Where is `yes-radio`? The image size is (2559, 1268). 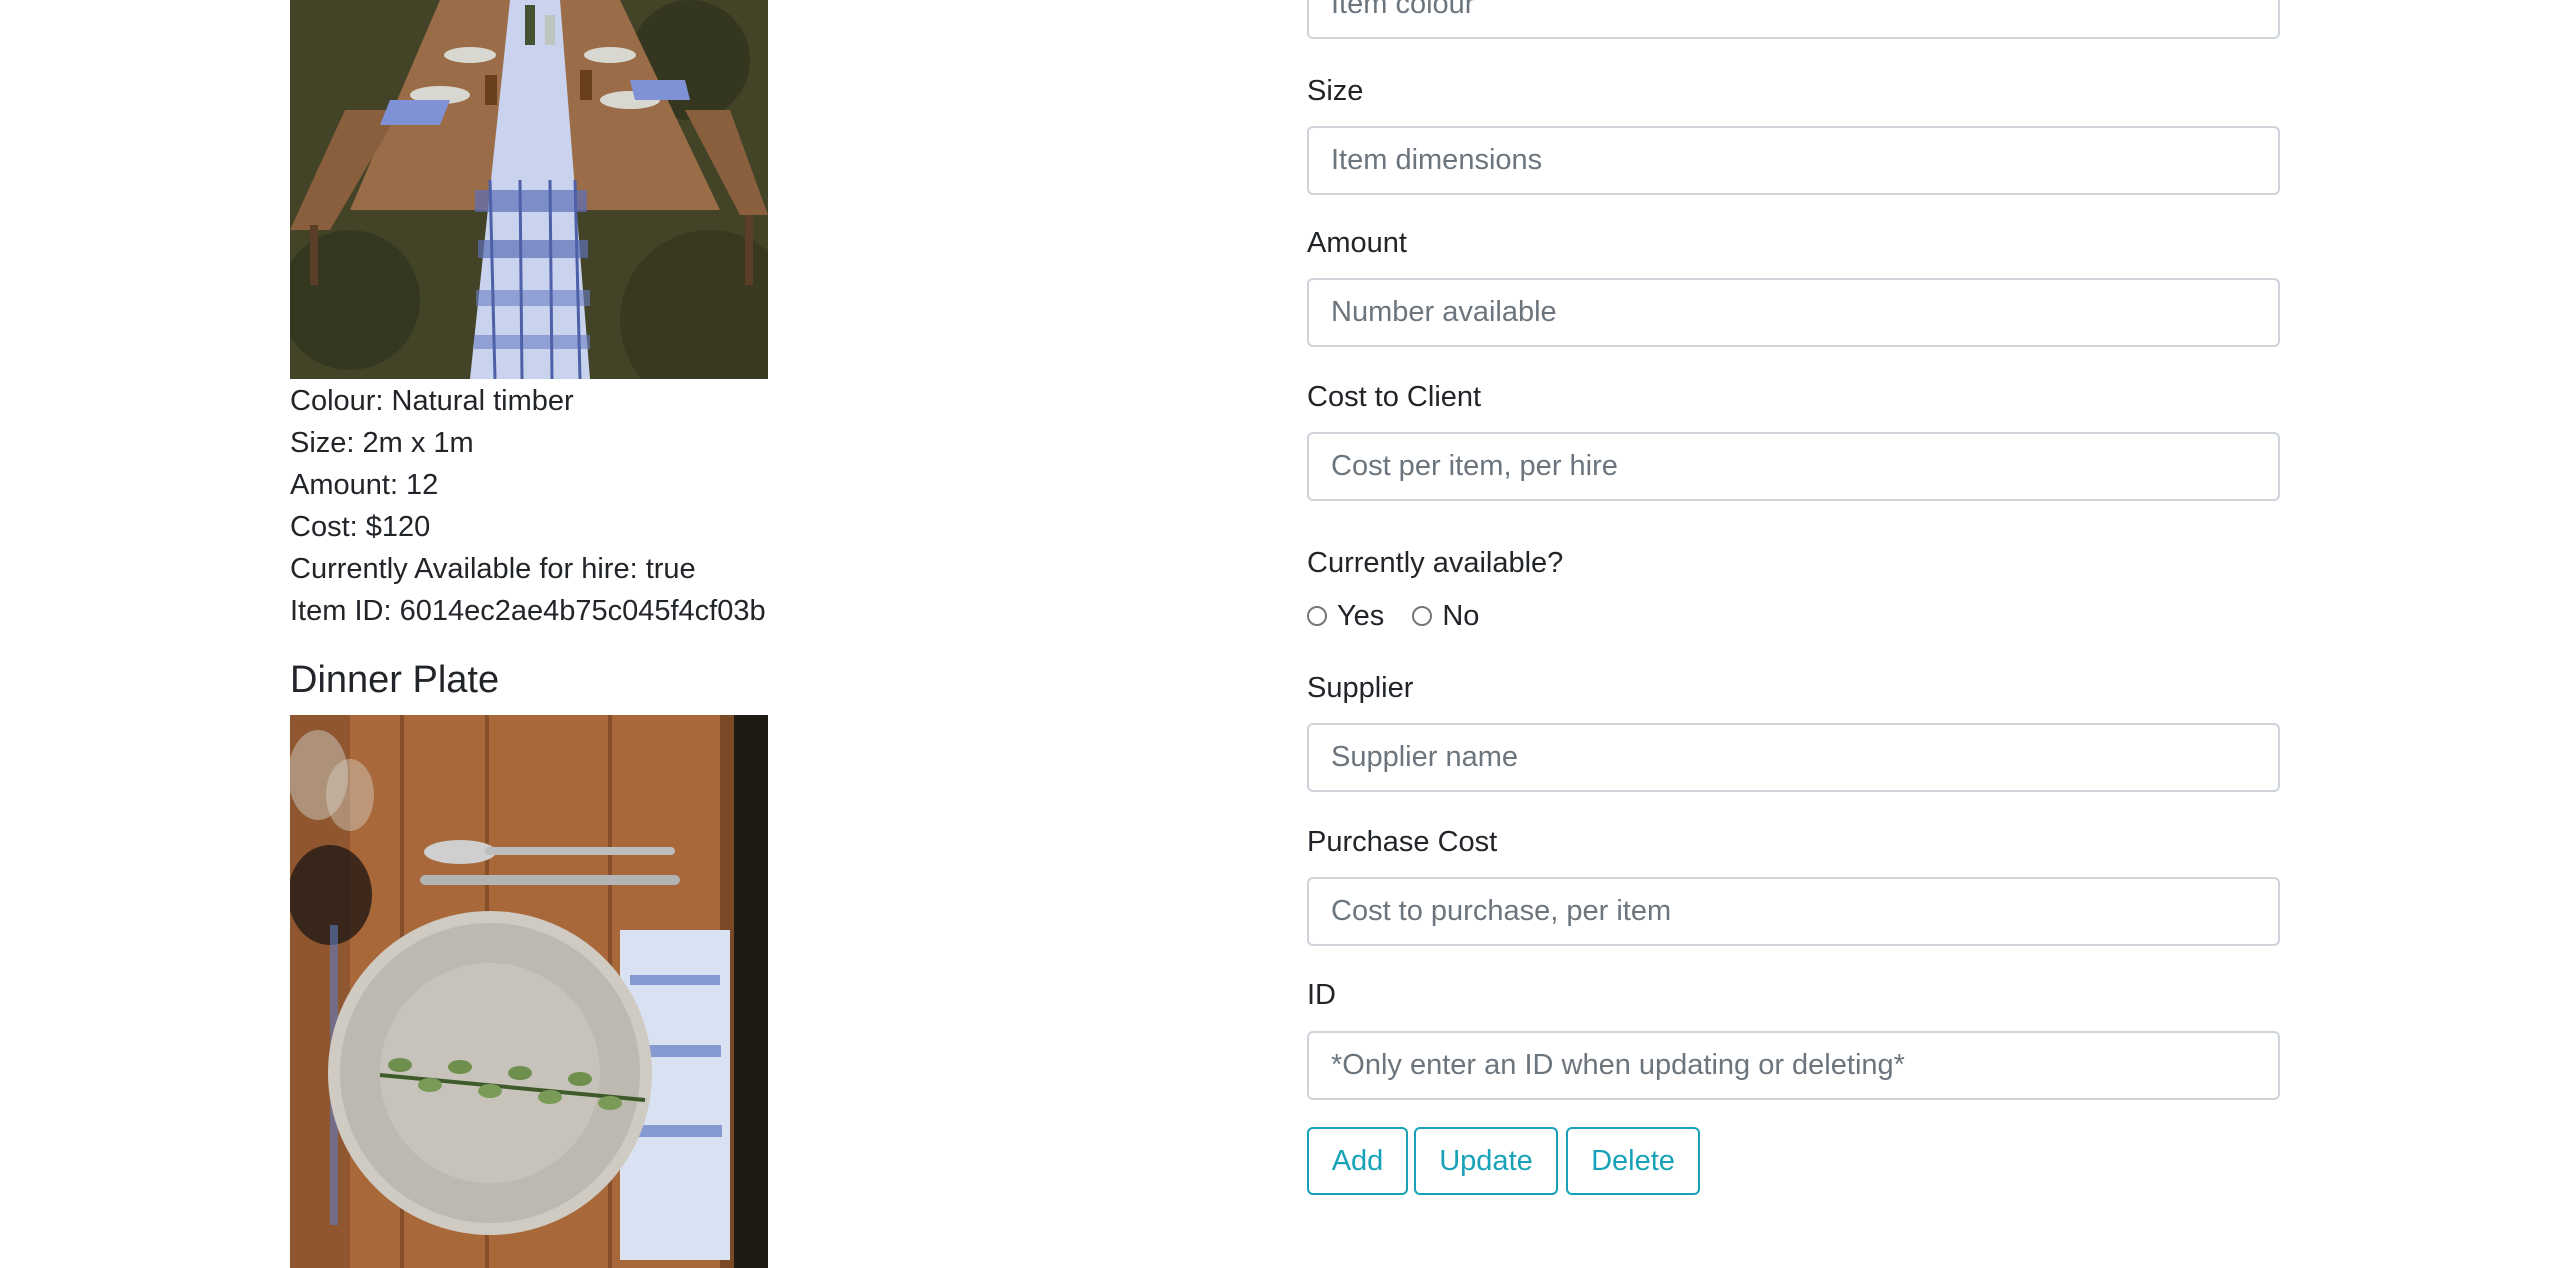
yes-radio is located at coordinates (1317, 616).